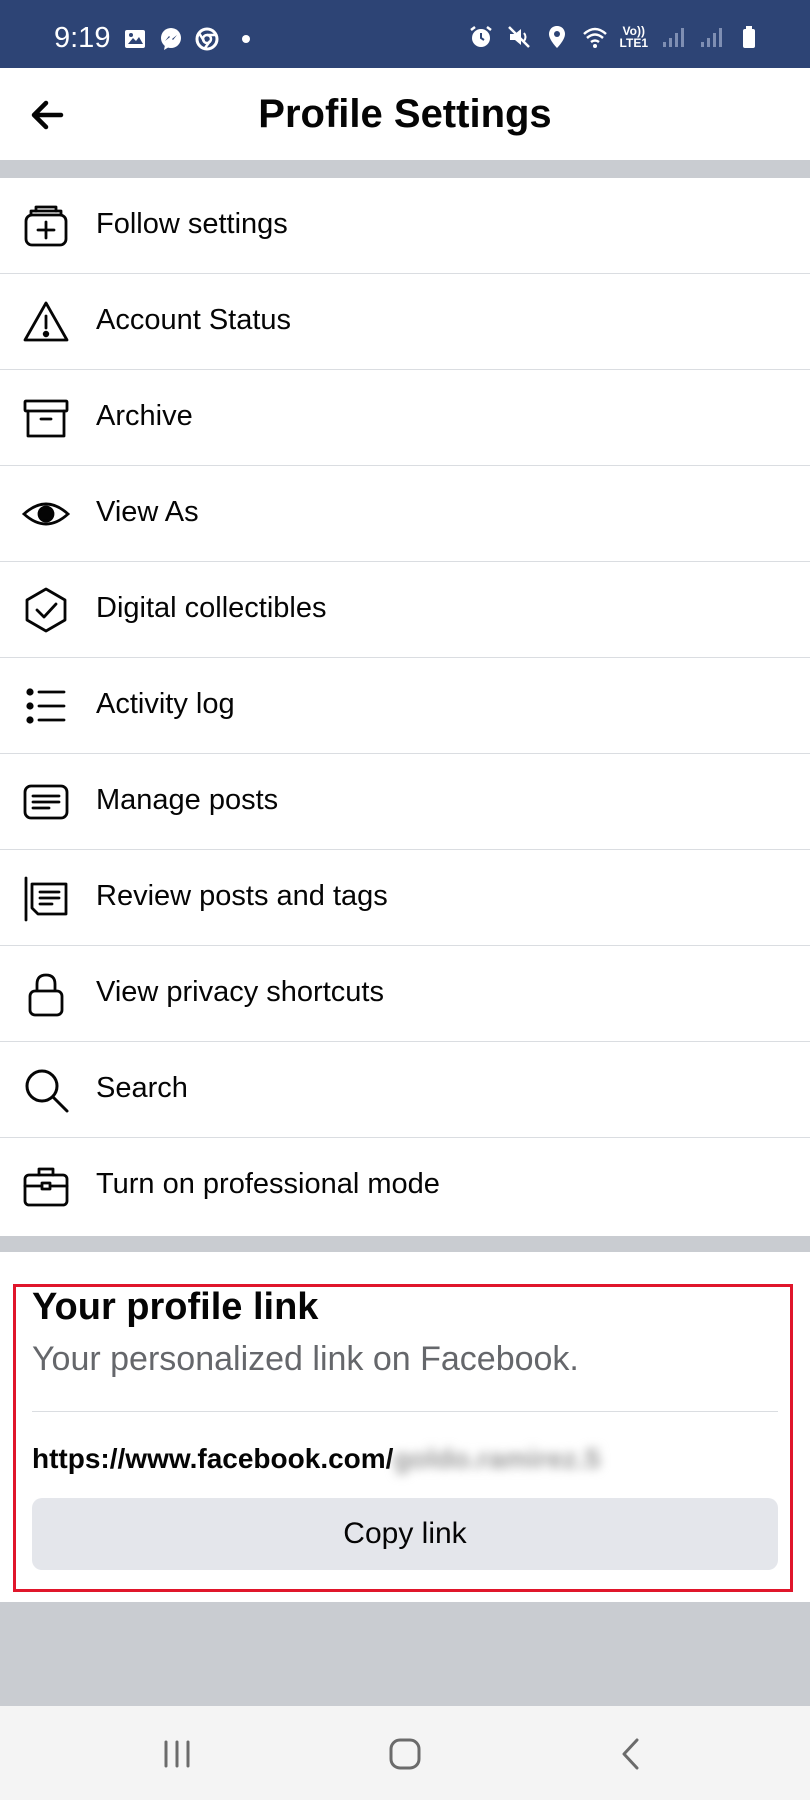  I want to click on menu-item-digital-collectibles: Digital collectibles, so click(405, 610).